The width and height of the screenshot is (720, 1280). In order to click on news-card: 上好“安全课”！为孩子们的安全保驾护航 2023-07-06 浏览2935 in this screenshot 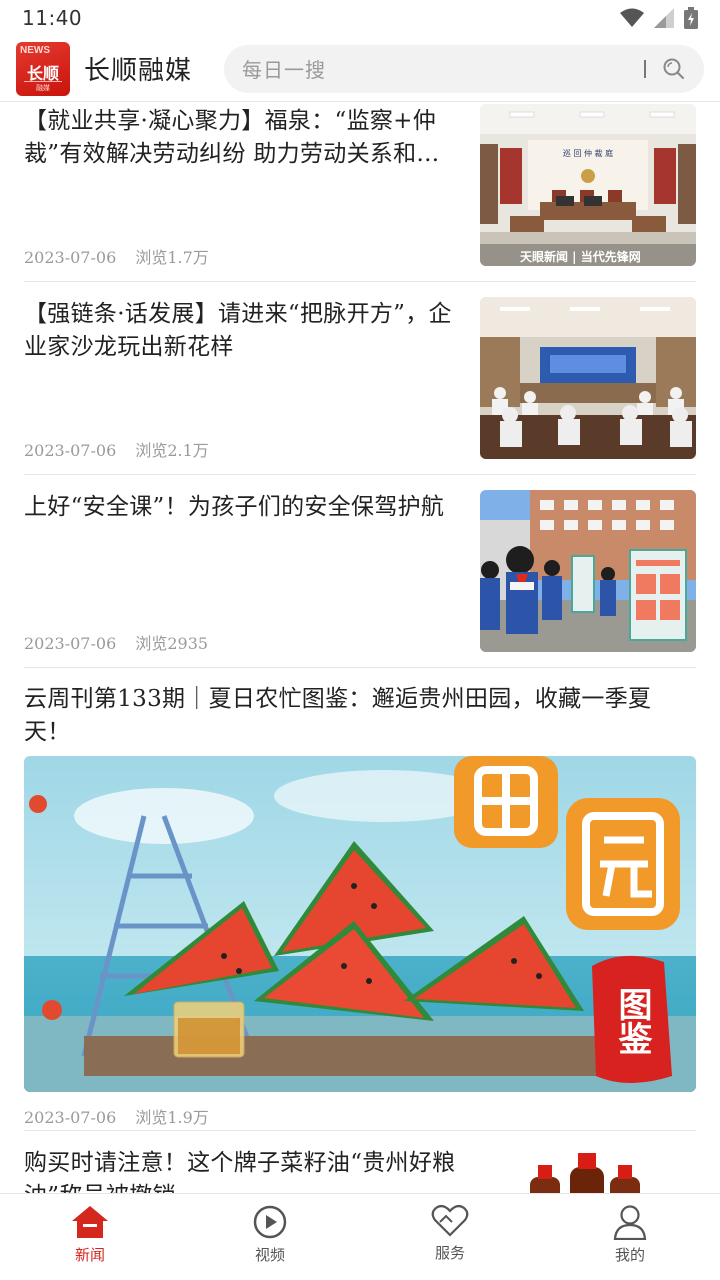, I will do `click(360, 571)`.